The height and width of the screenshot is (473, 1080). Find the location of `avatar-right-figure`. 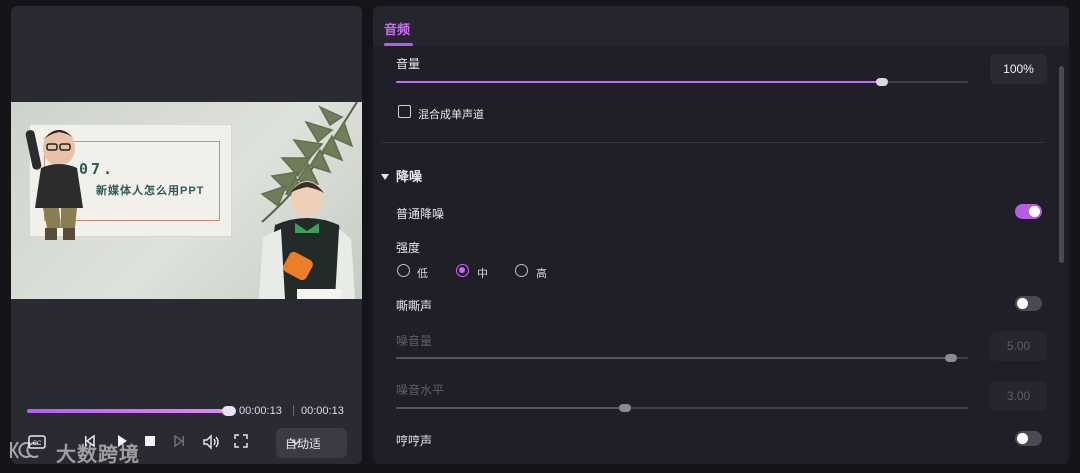

avatar-right-figure is located at coordinates (307, 240).